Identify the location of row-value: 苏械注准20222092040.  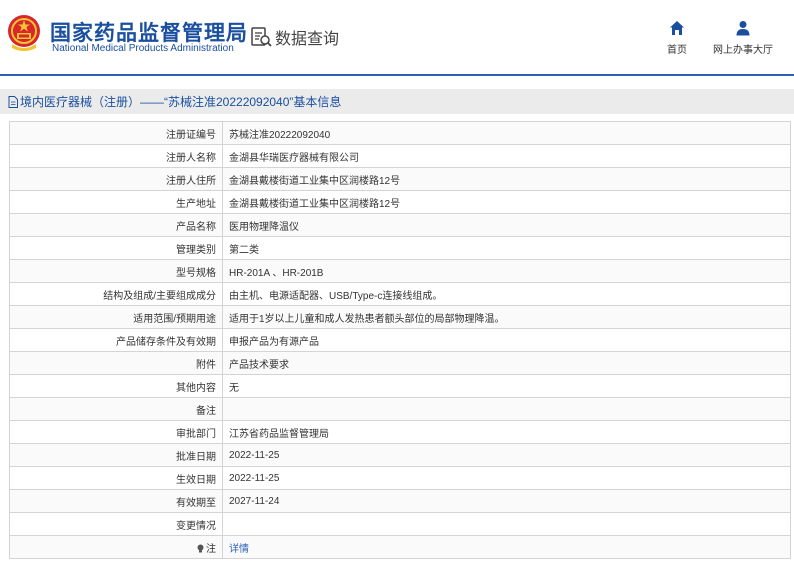
(506, 133).